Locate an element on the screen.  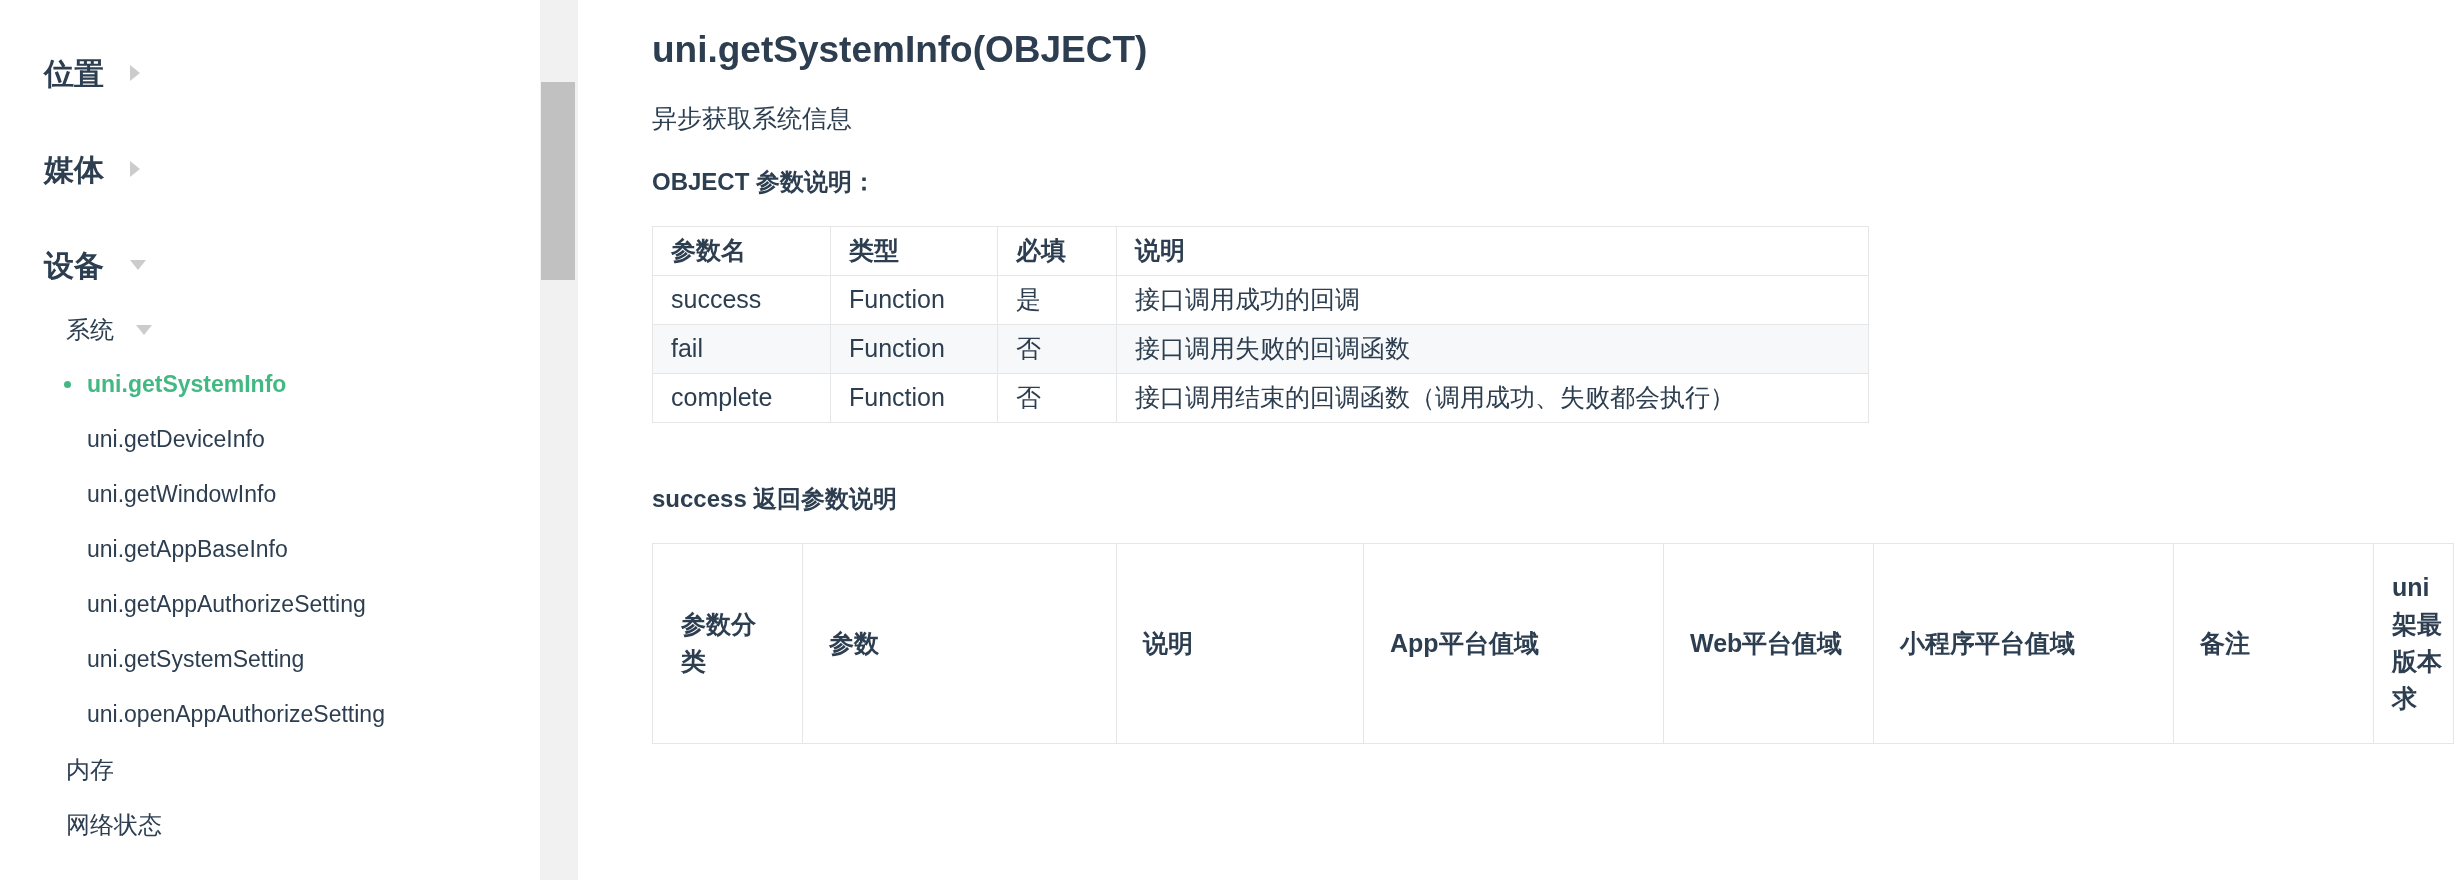
column-header: Web平台值域 is located at coordinates (1768, 643).